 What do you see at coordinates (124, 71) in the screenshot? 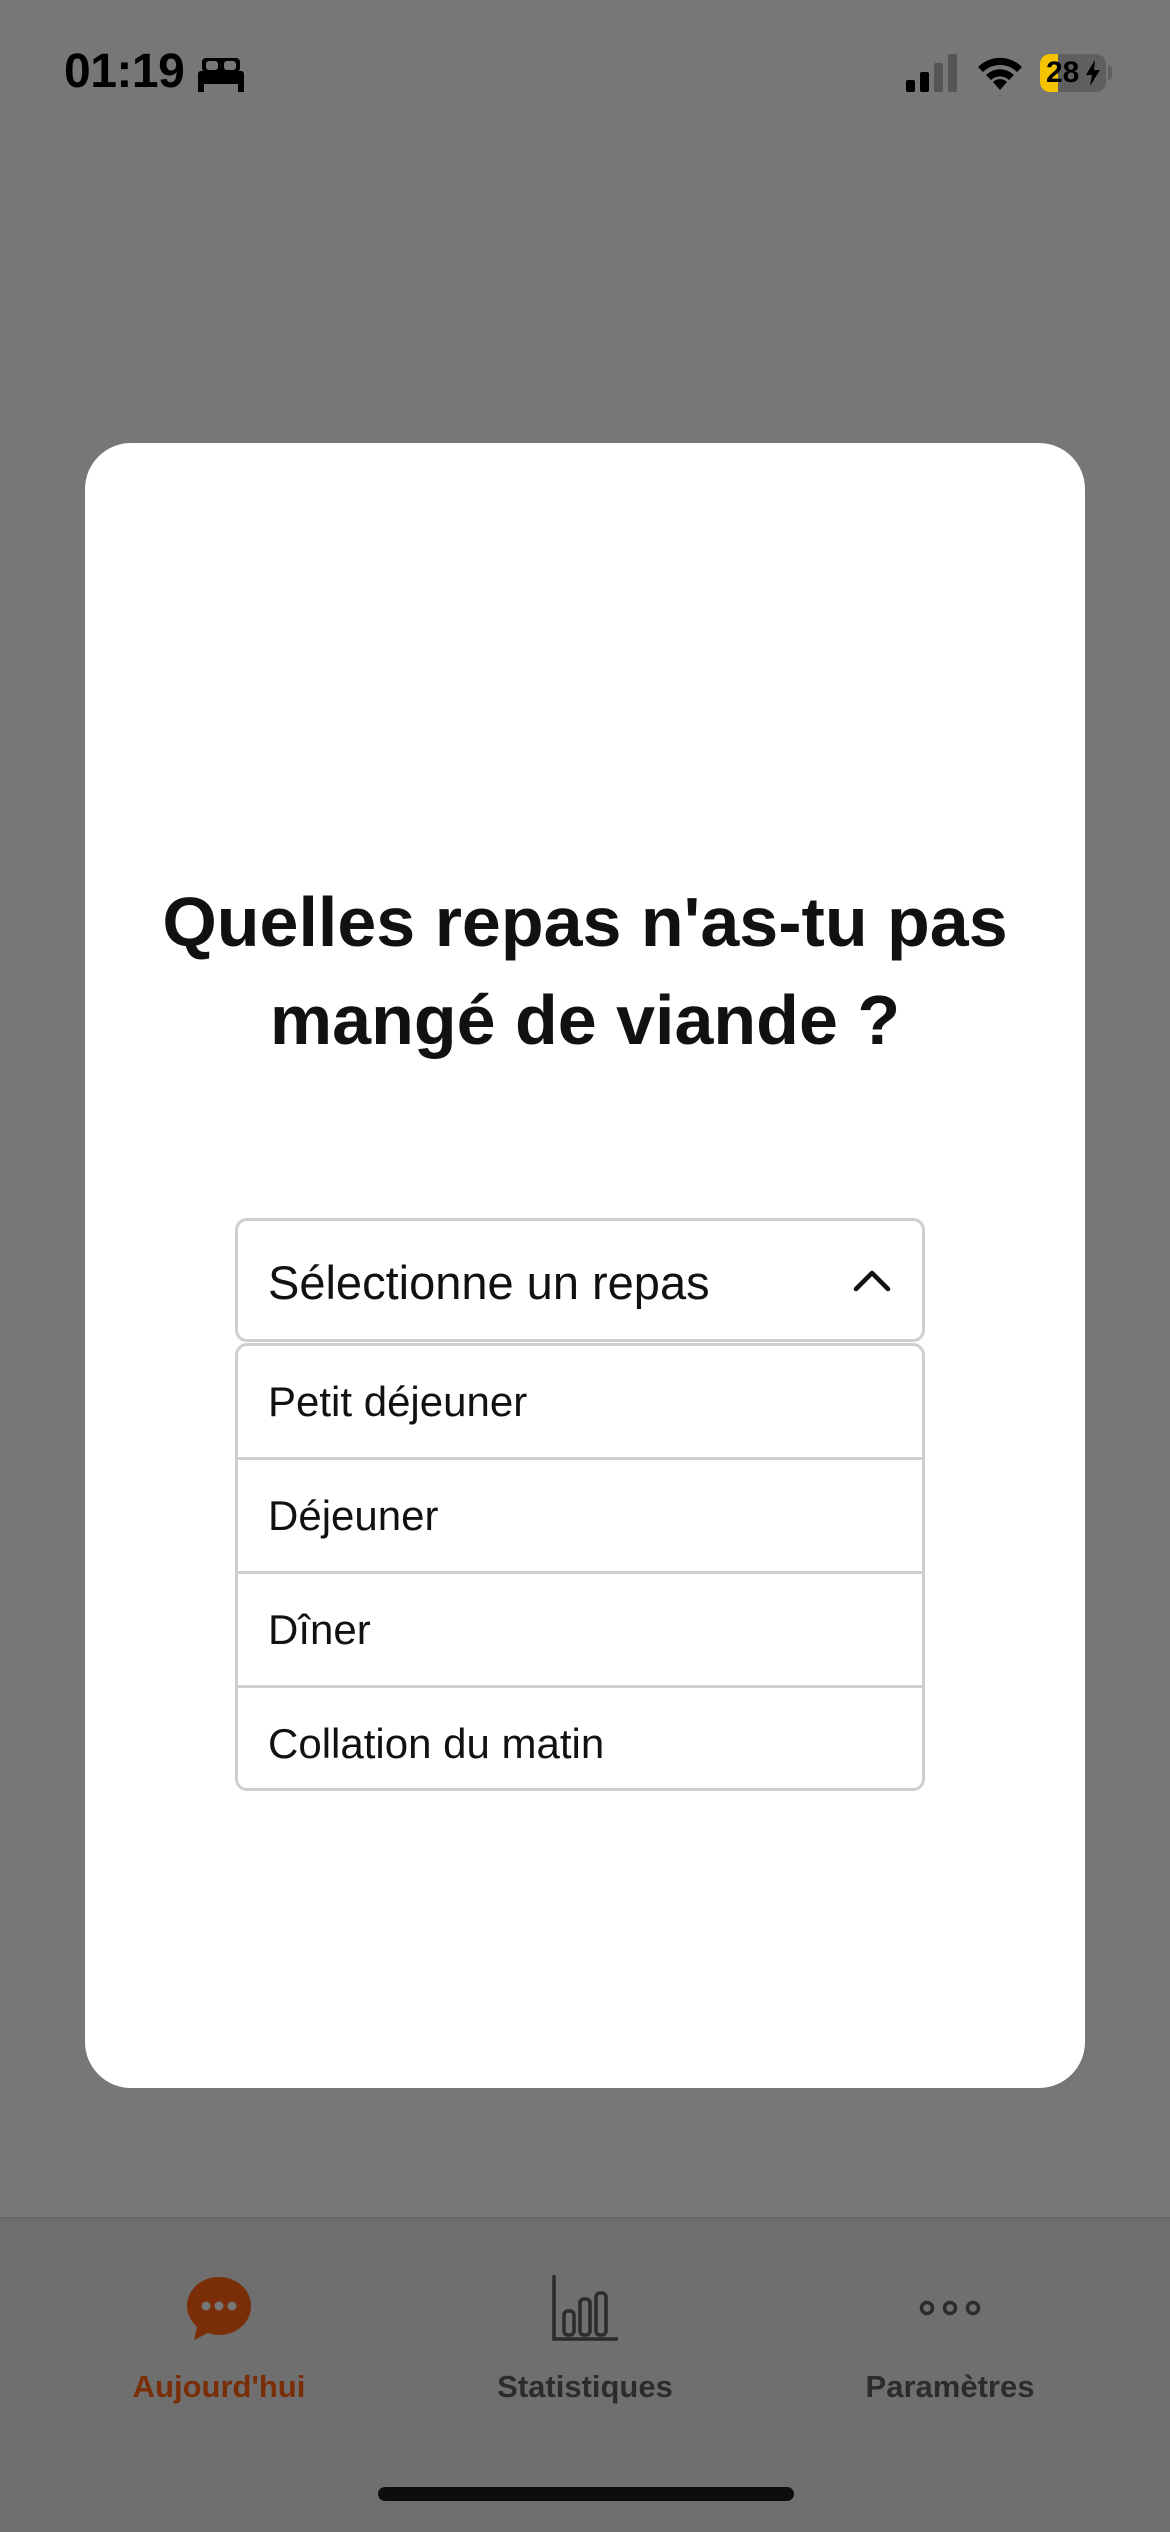
I see `status-time: 01:19` at bounding box center [124, 71].